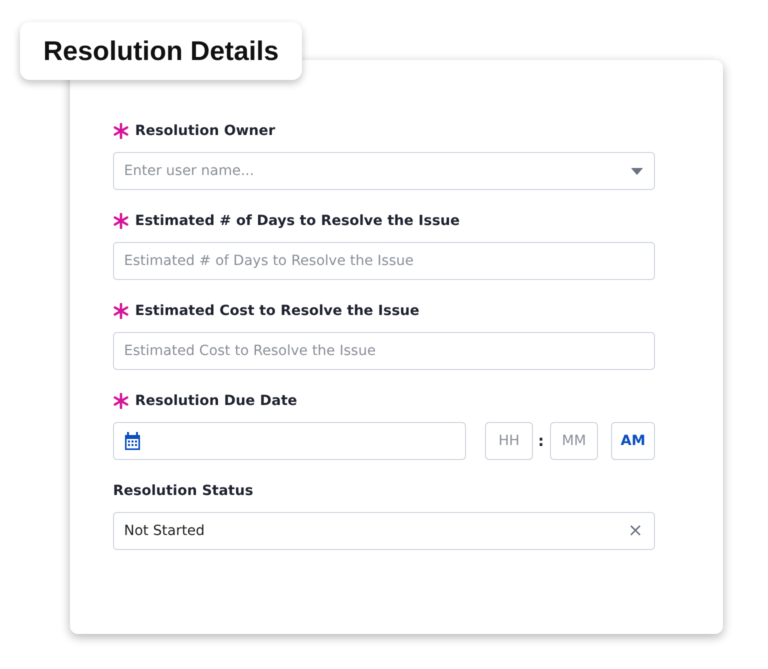 Image resolution: width=768 pixels, height=669 pixels. Describe the element at coordinates (384, 351) in the screenshot. I see `input-field: Estimated Cost to Resolve the Issue` at that location.